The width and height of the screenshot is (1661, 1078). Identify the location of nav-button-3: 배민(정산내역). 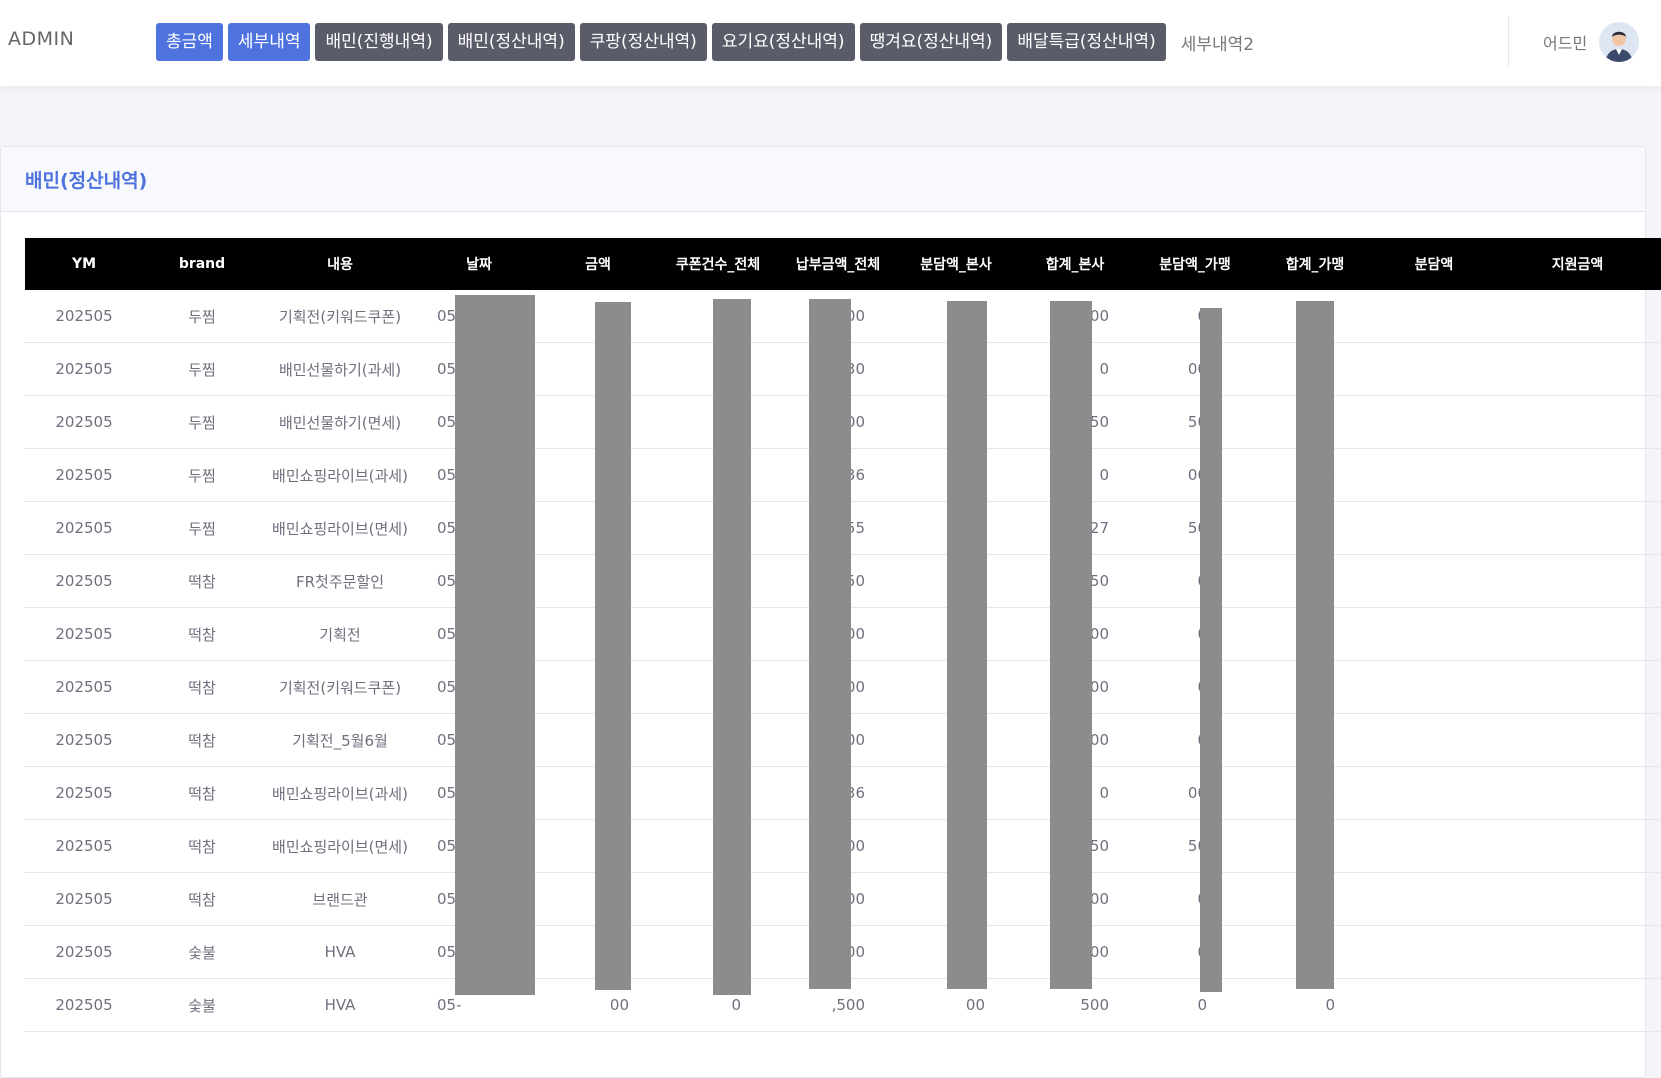
(511, 42).